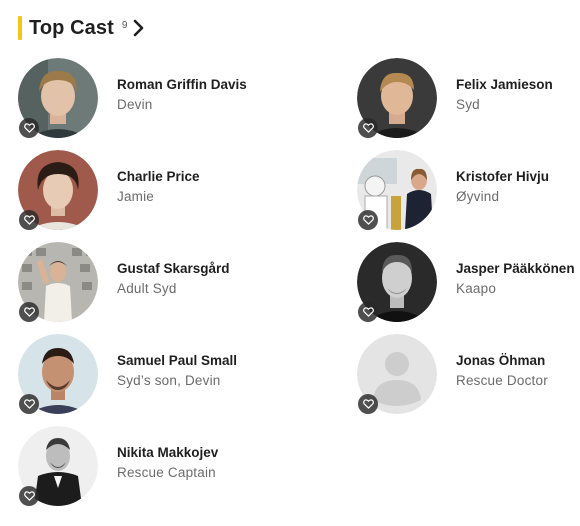  I want to click on cast-item: Kristofer Hivju Øyvind, so click(468, 190).